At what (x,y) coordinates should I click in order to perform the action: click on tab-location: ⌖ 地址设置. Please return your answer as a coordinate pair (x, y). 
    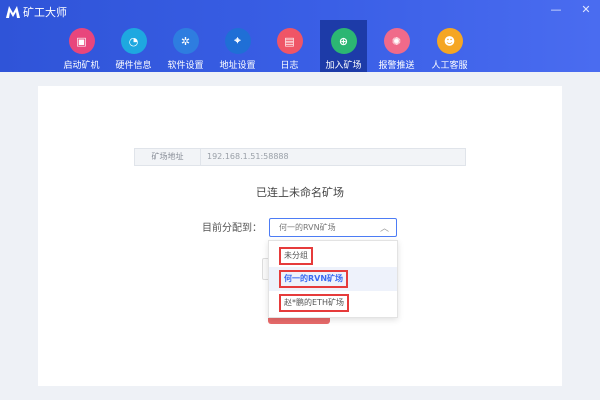
    Looking at the image, I should click on (237, 46).